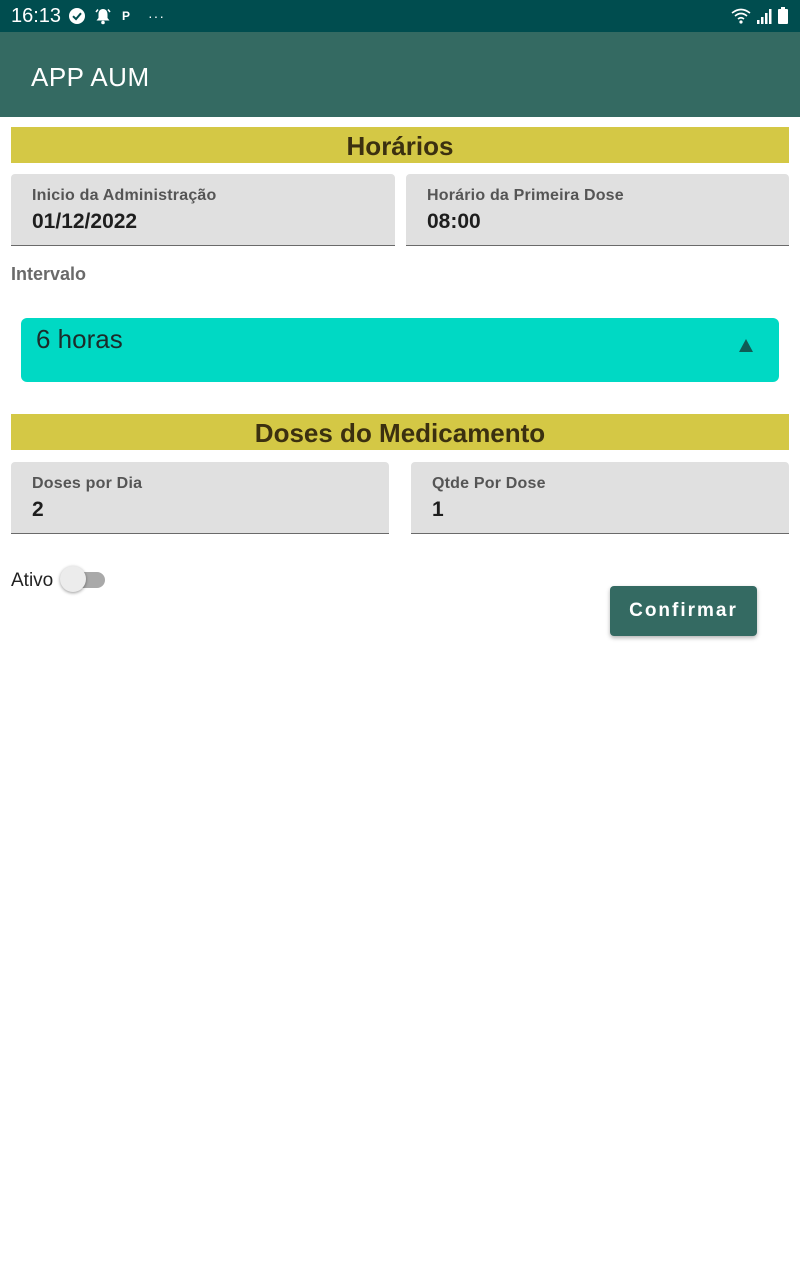 The height and width of the screenshot is (1280, 800). I want to click on switch-thumb, so click(73, 579).